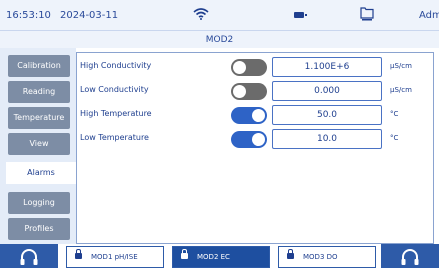  I want to click on tab-profiles: Profiles, so click(39, 229).